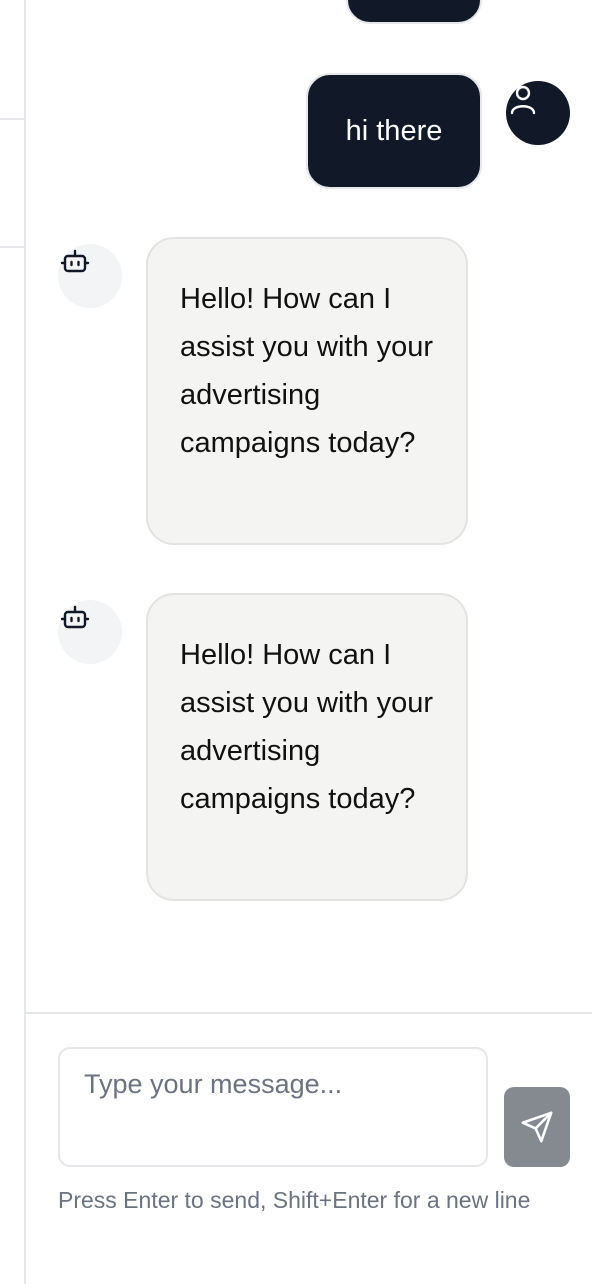 Image resolution: width=592 pixels, height=1284 pixels. What do you see at coordinates (273, 1107) in the screenshot?
I see `message-input` at bounding box center [273, 1107].